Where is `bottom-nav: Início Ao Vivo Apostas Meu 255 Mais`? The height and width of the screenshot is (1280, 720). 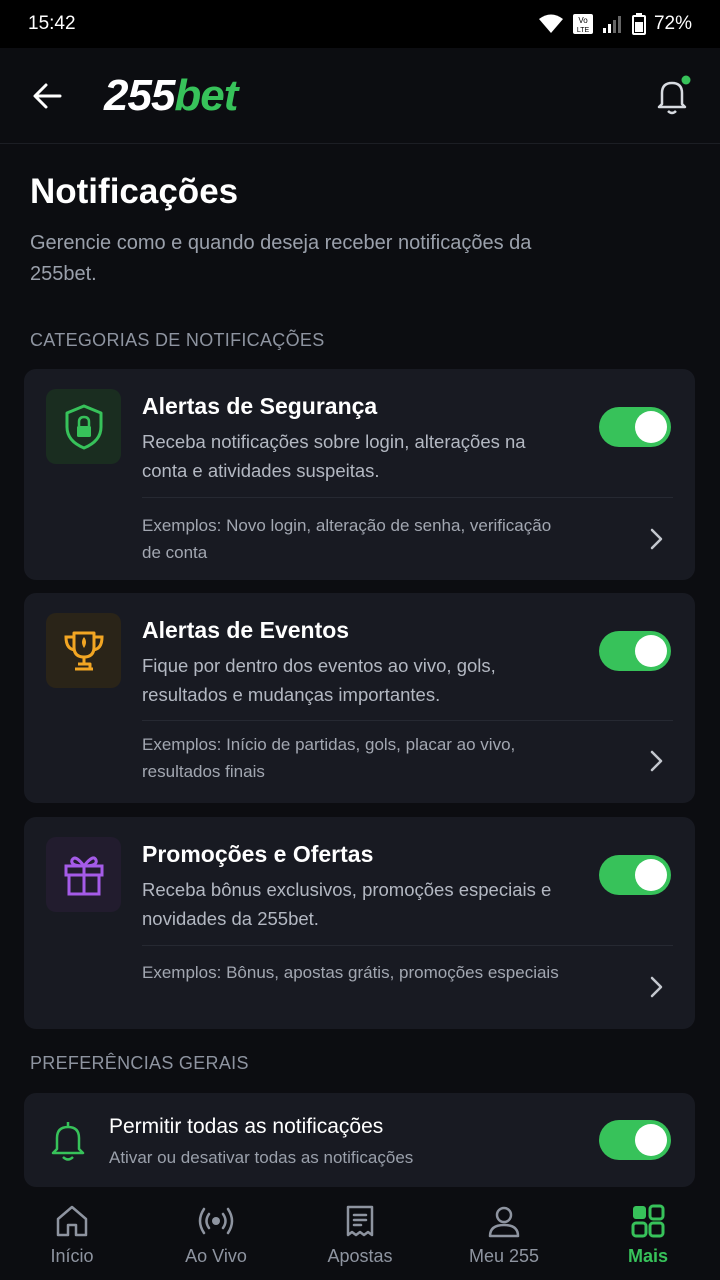
bottom-nav: Início Ao Vivo Apostas Meu 255 Mais is located at coordinates (360, 1234).